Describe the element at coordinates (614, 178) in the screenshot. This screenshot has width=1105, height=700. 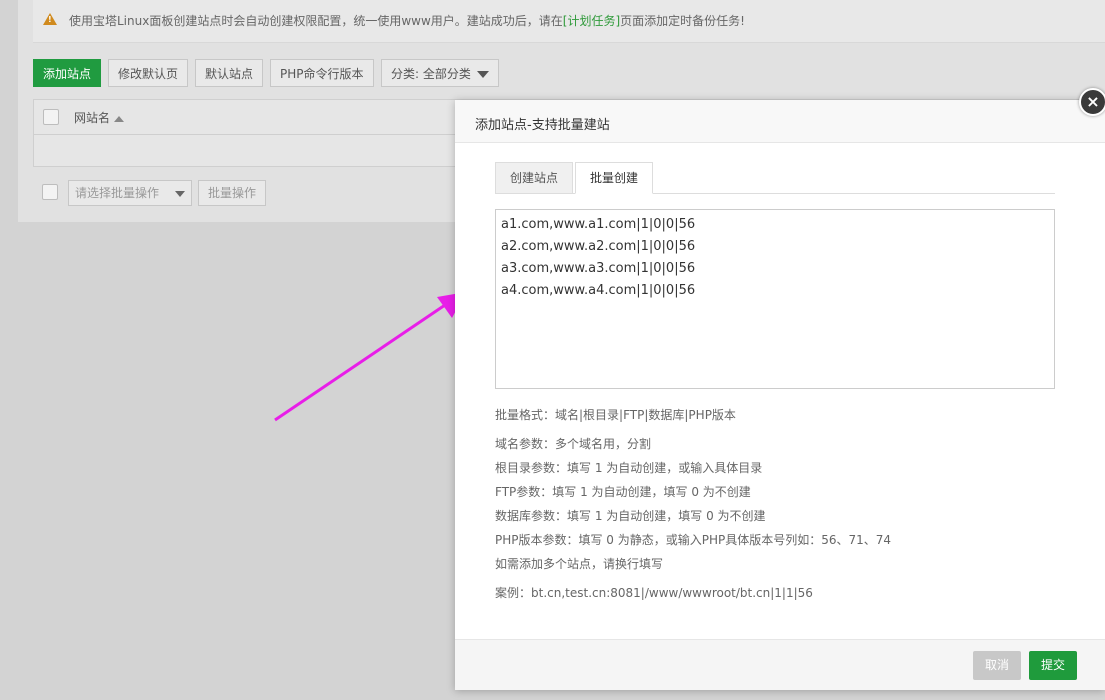
I see `tab-batch-create: 批量创建` at that location.